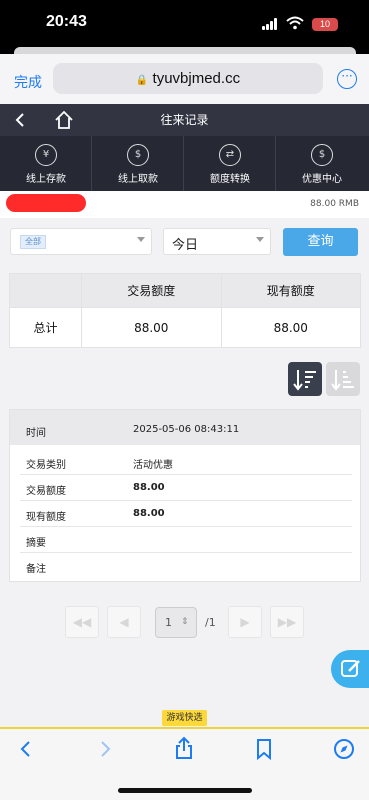  What do you see at coordinates (325, 24) in the screenshot?
I see `battery-icon: 10` at bounding box center [325, 24].